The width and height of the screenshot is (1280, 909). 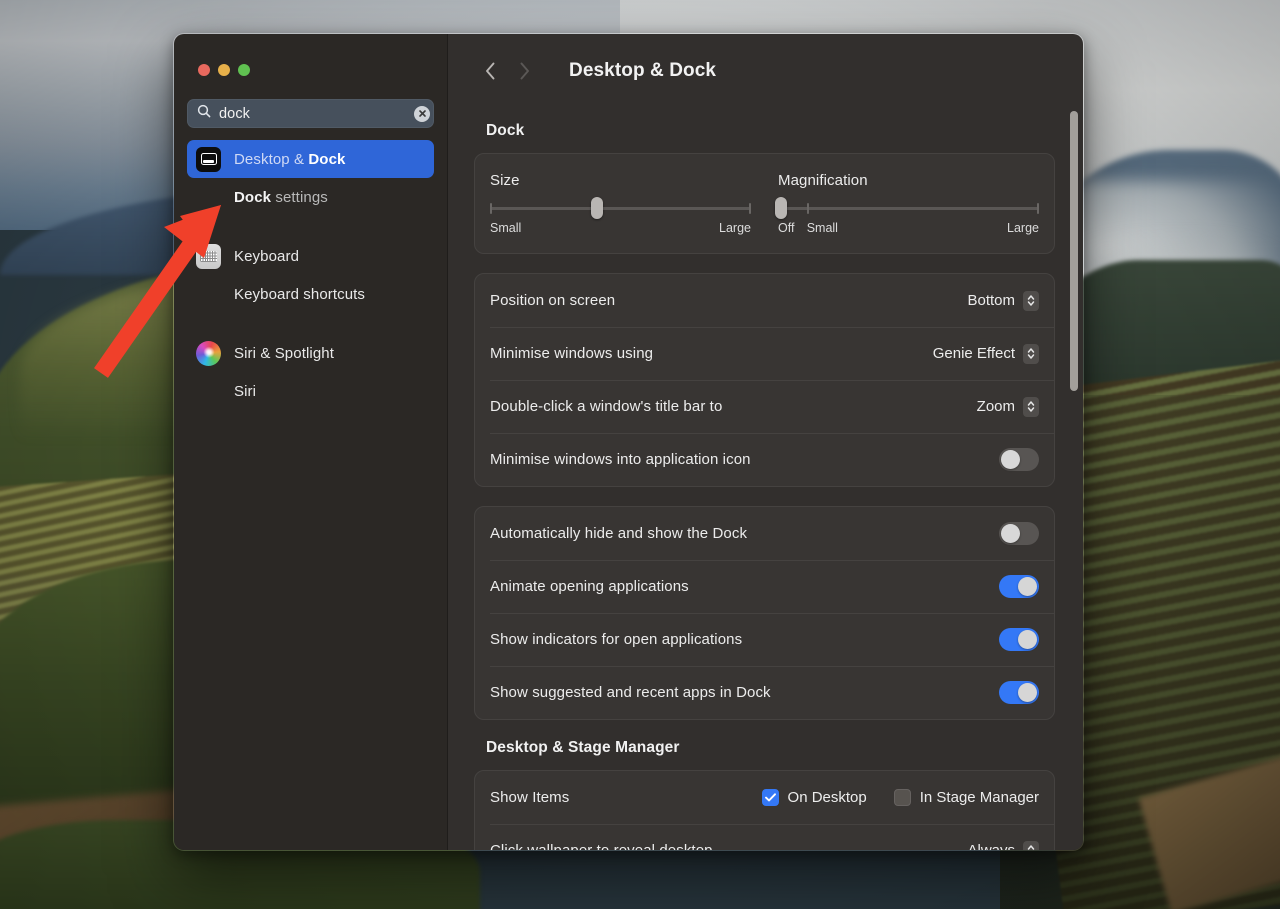 I want to click on back-button, so click(x=490, y=71).